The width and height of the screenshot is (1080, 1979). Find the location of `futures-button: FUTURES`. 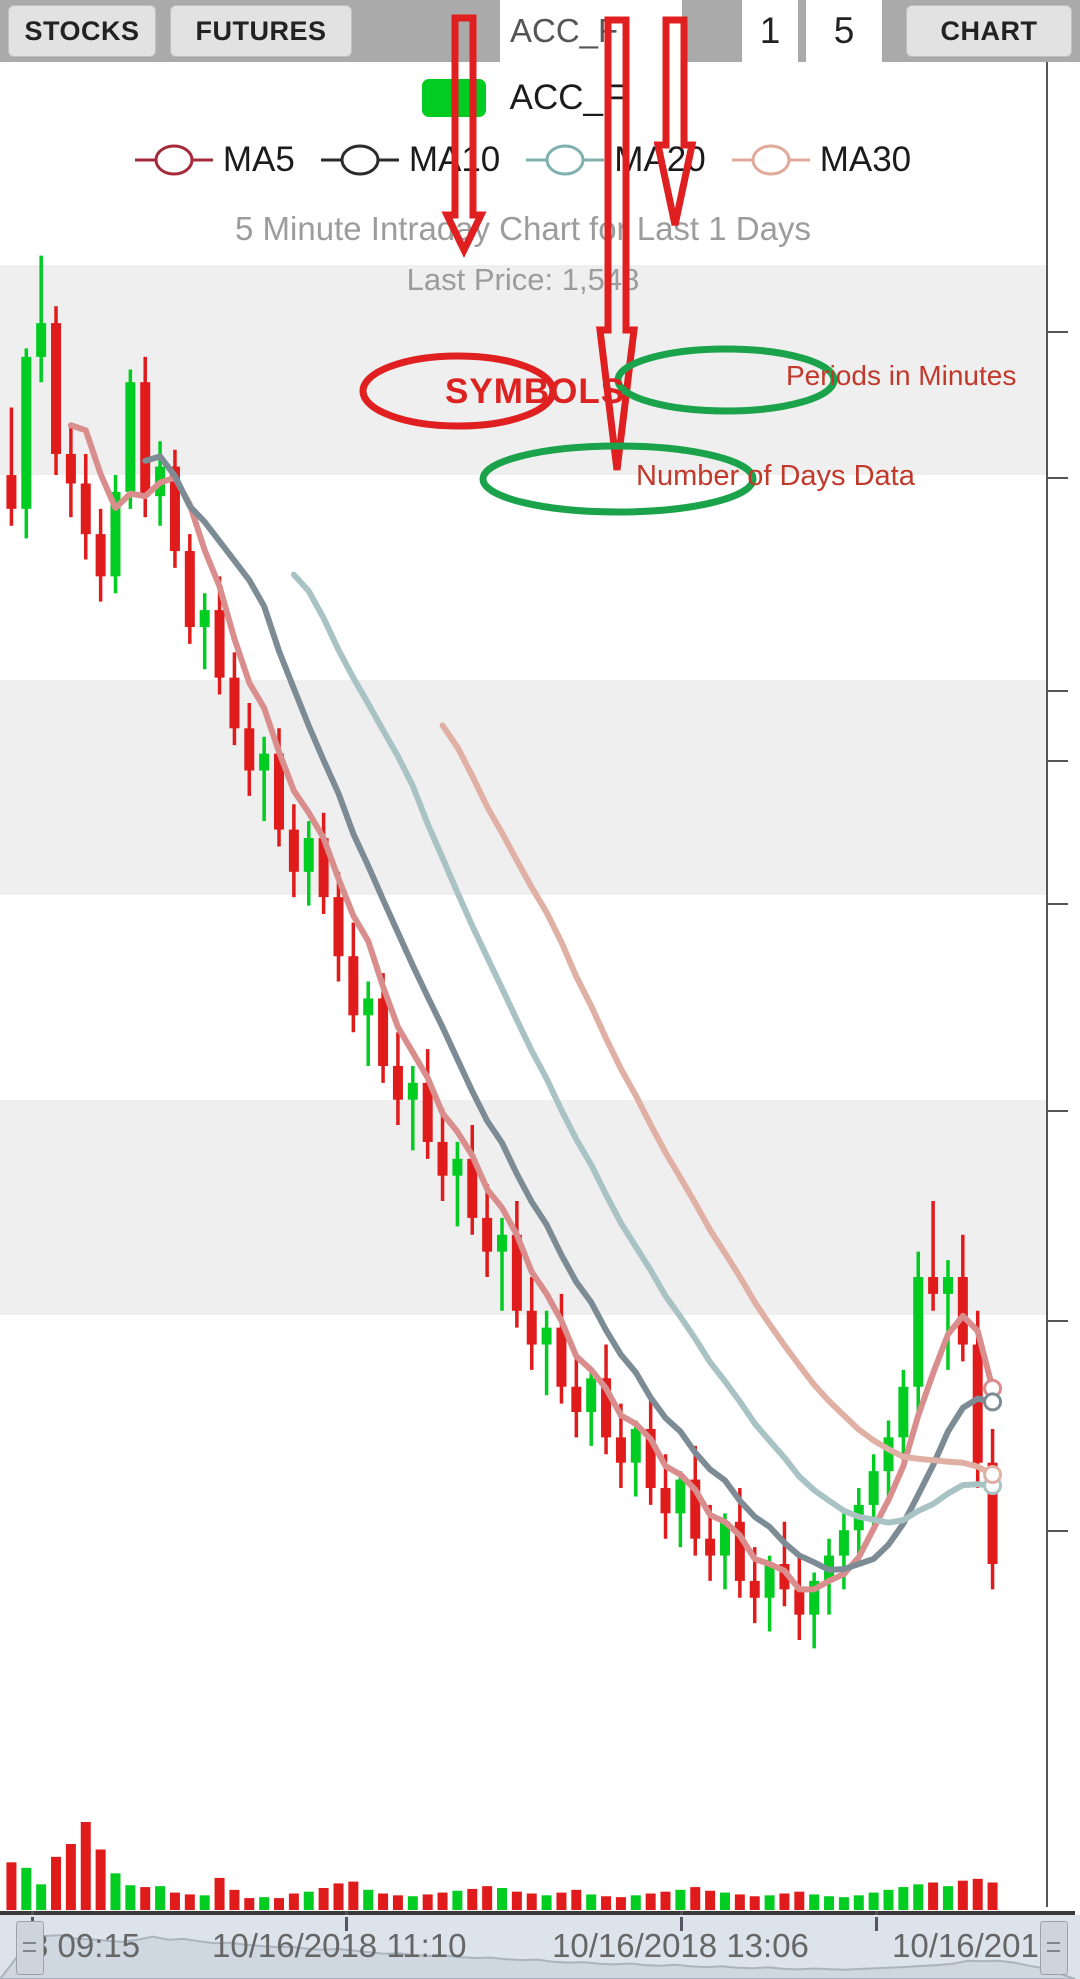

futures-button: FUTURES is located at coordinates (261, 31).